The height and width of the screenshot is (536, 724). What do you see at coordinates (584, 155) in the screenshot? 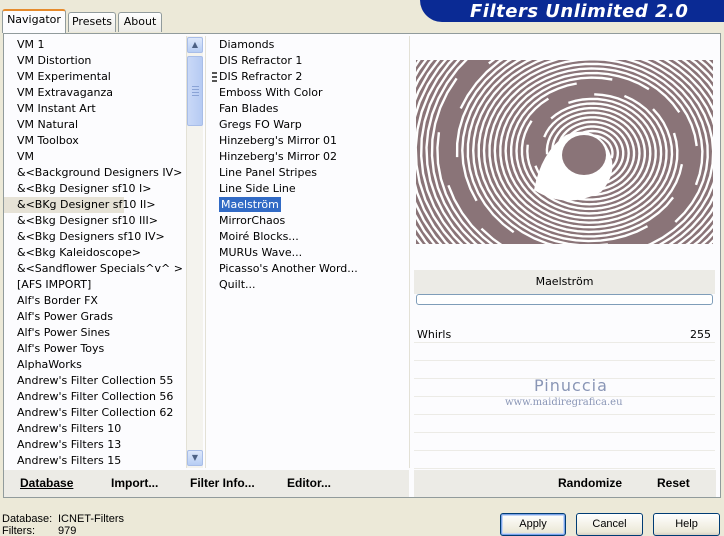
I see `swirl-core` at bounding box center [584, 155].